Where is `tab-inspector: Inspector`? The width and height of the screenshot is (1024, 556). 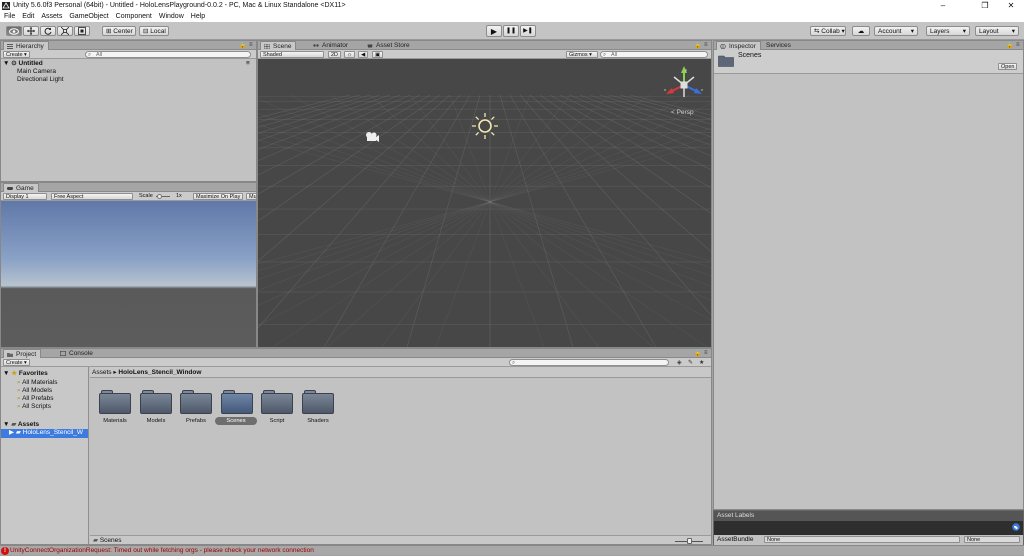 tab-inspector: Inspector is located at coordinates (738, 45).